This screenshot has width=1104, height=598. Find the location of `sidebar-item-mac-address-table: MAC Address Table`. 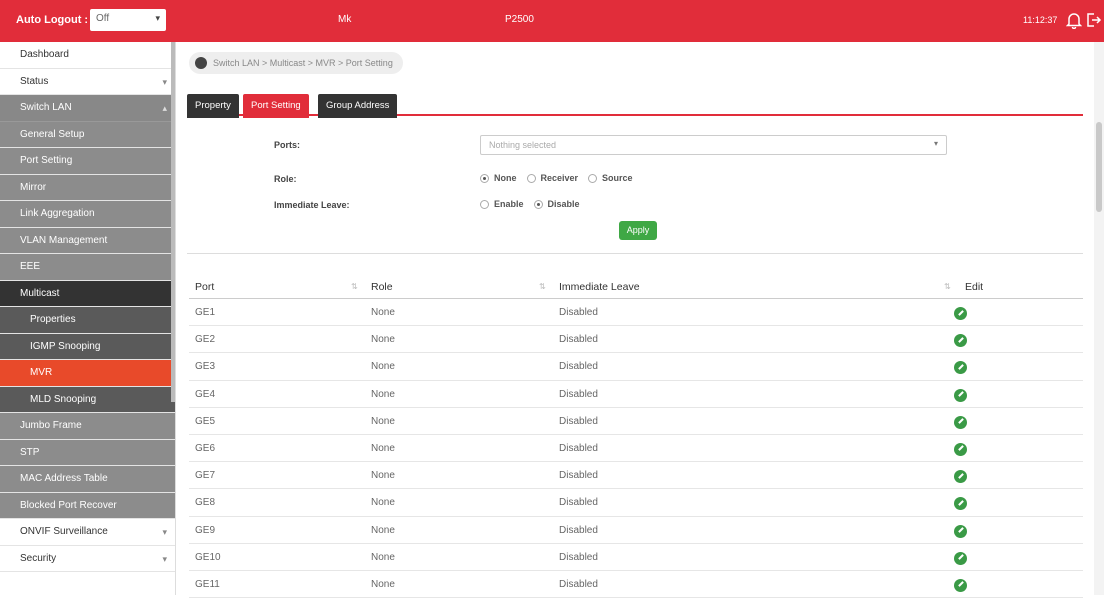

sidebar-item-mac-address-table: MAC Address Table is located at coordinates (87, 479).